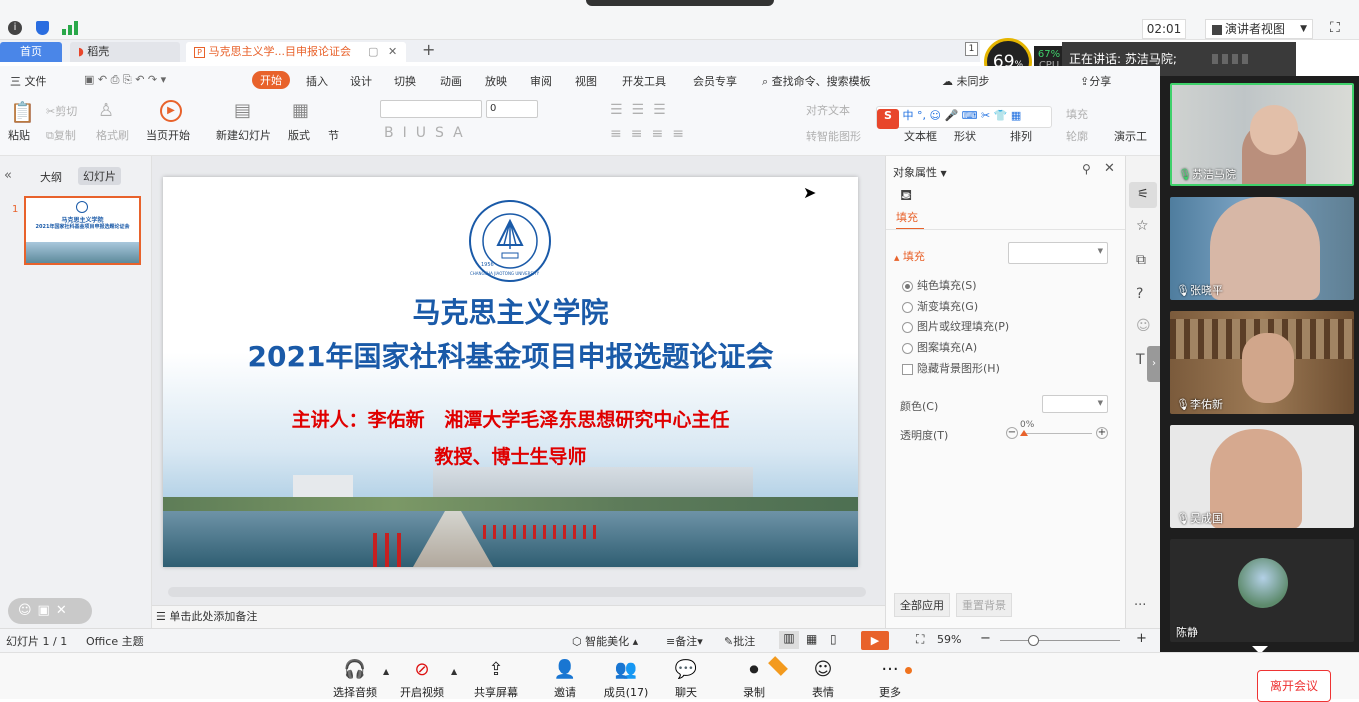 The width and height of the screenshot is (1359, 702). What do you see at coordinates (949, 639) in the screenshot?
I see `zoom-level: 59%` at bounding box center [949, 639].